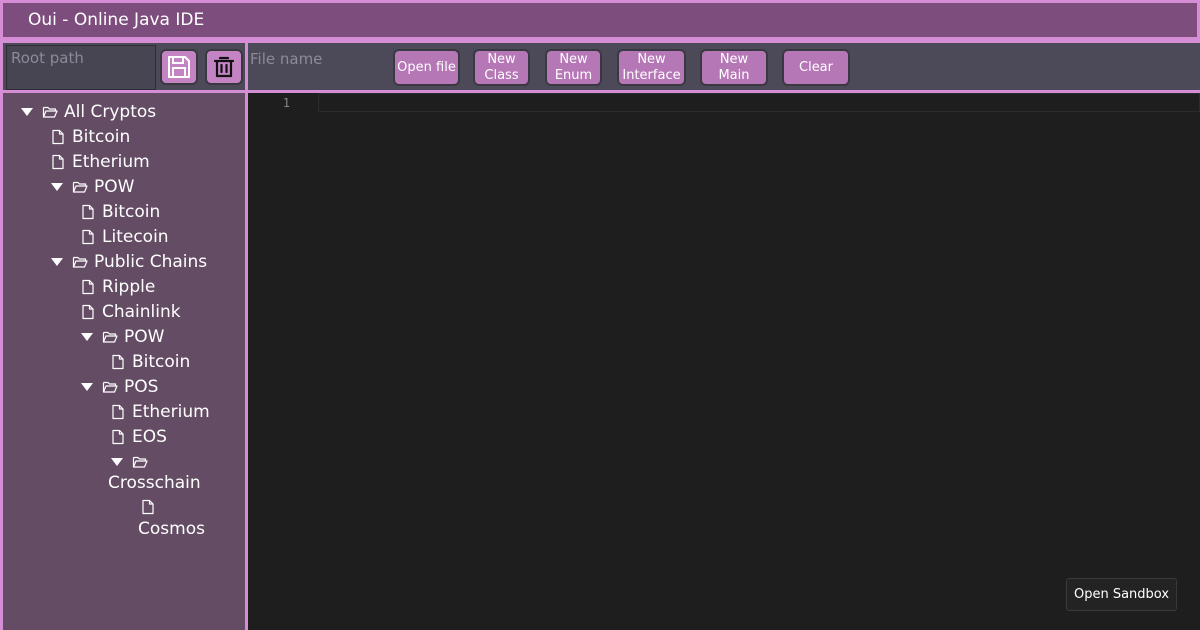 Image resolution: width=1200 pixels, height=630 pixels. I want to click on line-number-gutter: 1, so click(283, 361).